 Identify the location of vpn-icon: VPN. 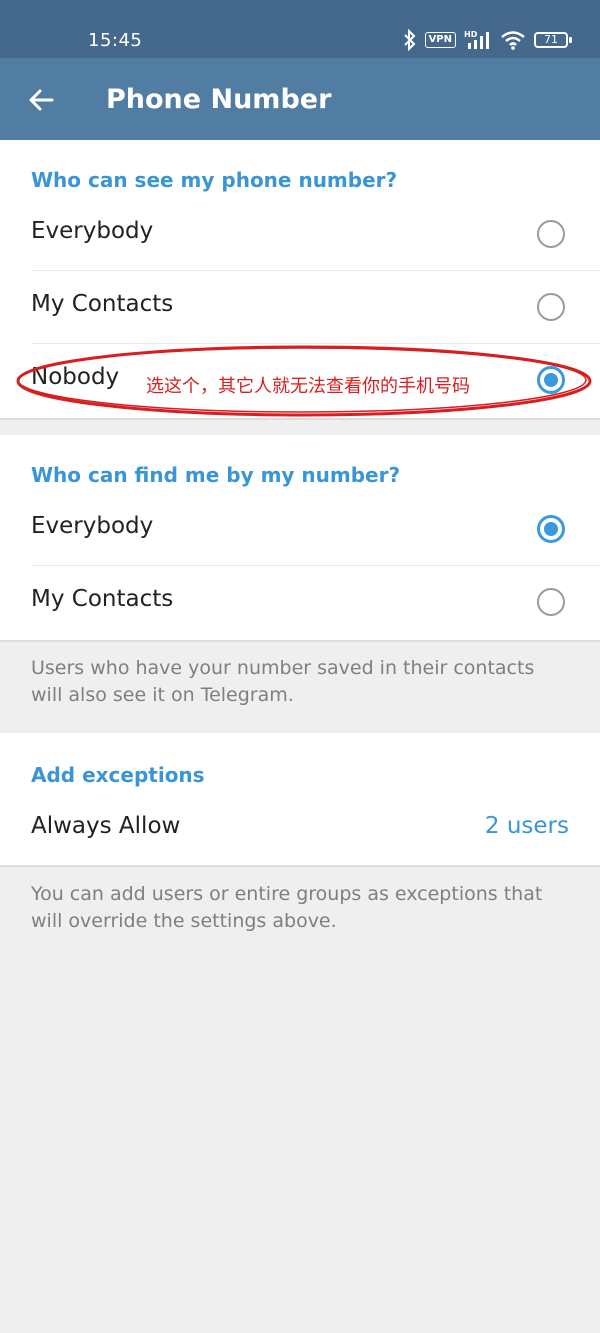
(440, 40).